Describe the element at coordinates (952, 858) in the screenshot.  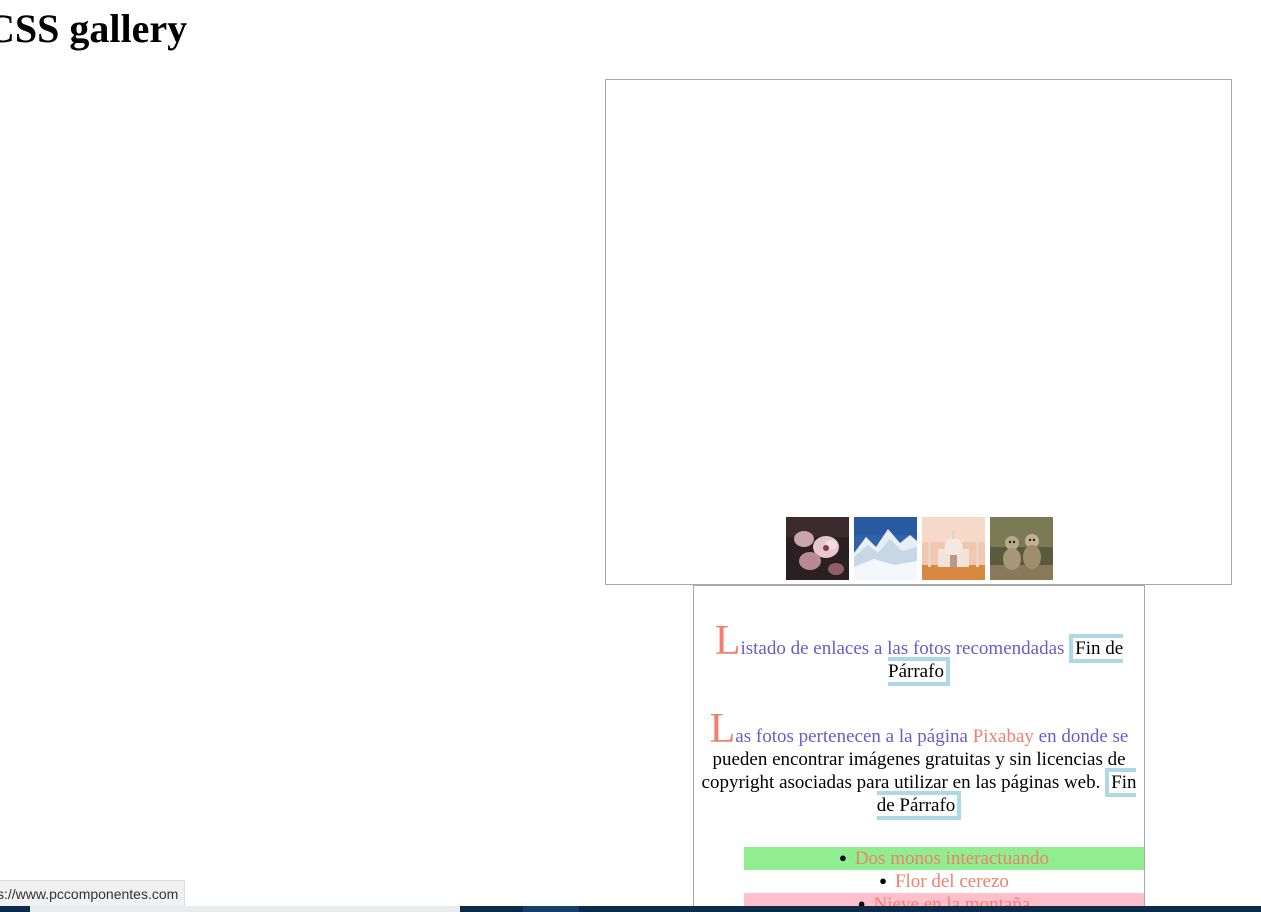
I see `photo-link-monkeys: Dos monos interactuando` at that location.